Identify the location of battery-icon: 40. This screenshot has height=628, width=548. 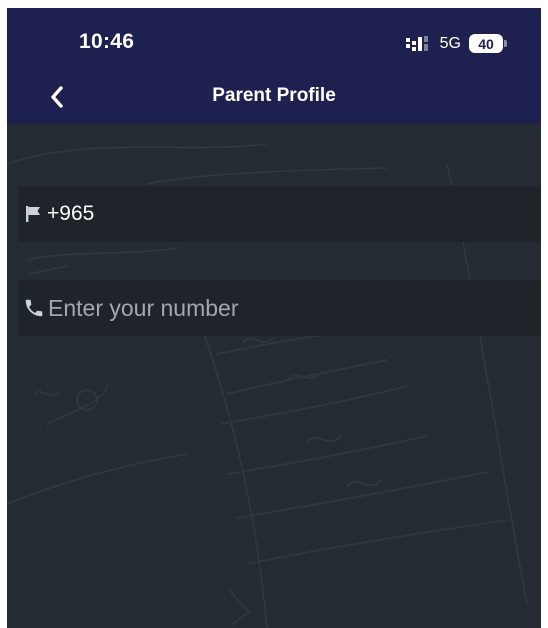
(488, 43).